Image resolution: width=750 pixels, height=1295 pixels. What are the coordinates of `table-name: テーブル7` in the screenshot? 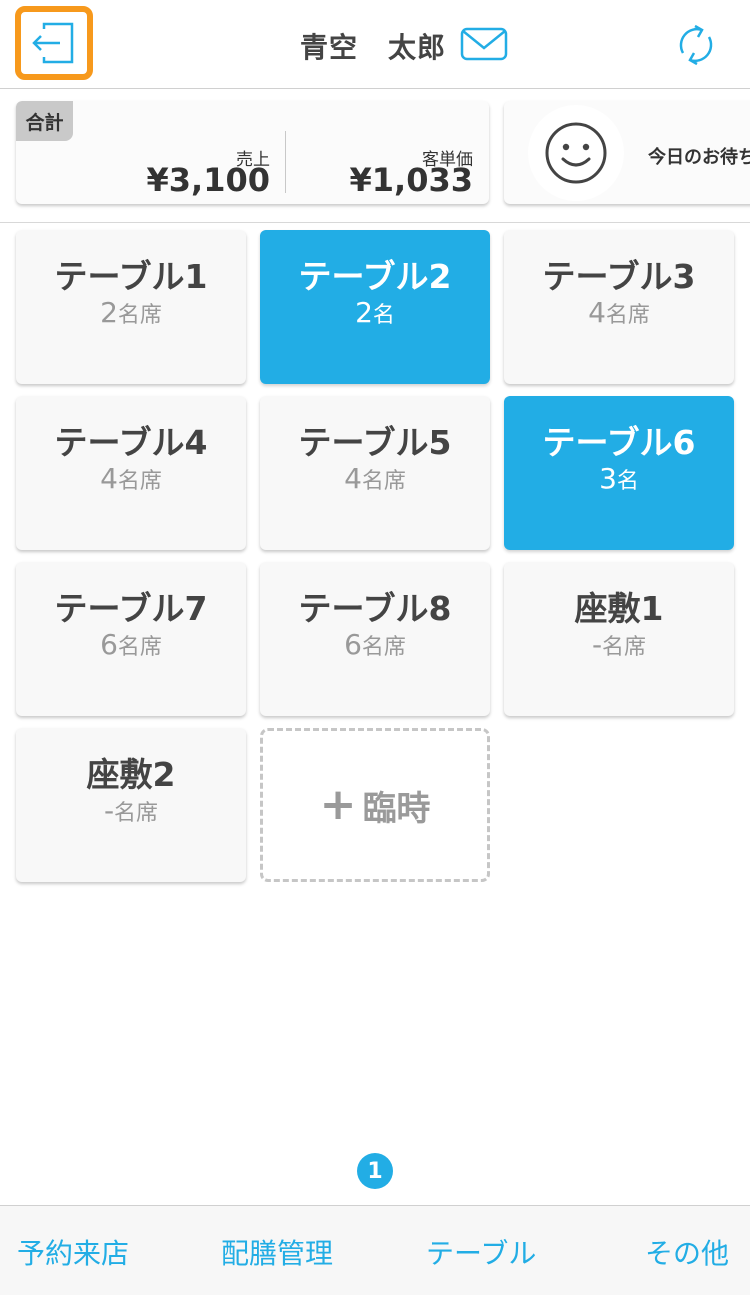 It's located at (131, 608).